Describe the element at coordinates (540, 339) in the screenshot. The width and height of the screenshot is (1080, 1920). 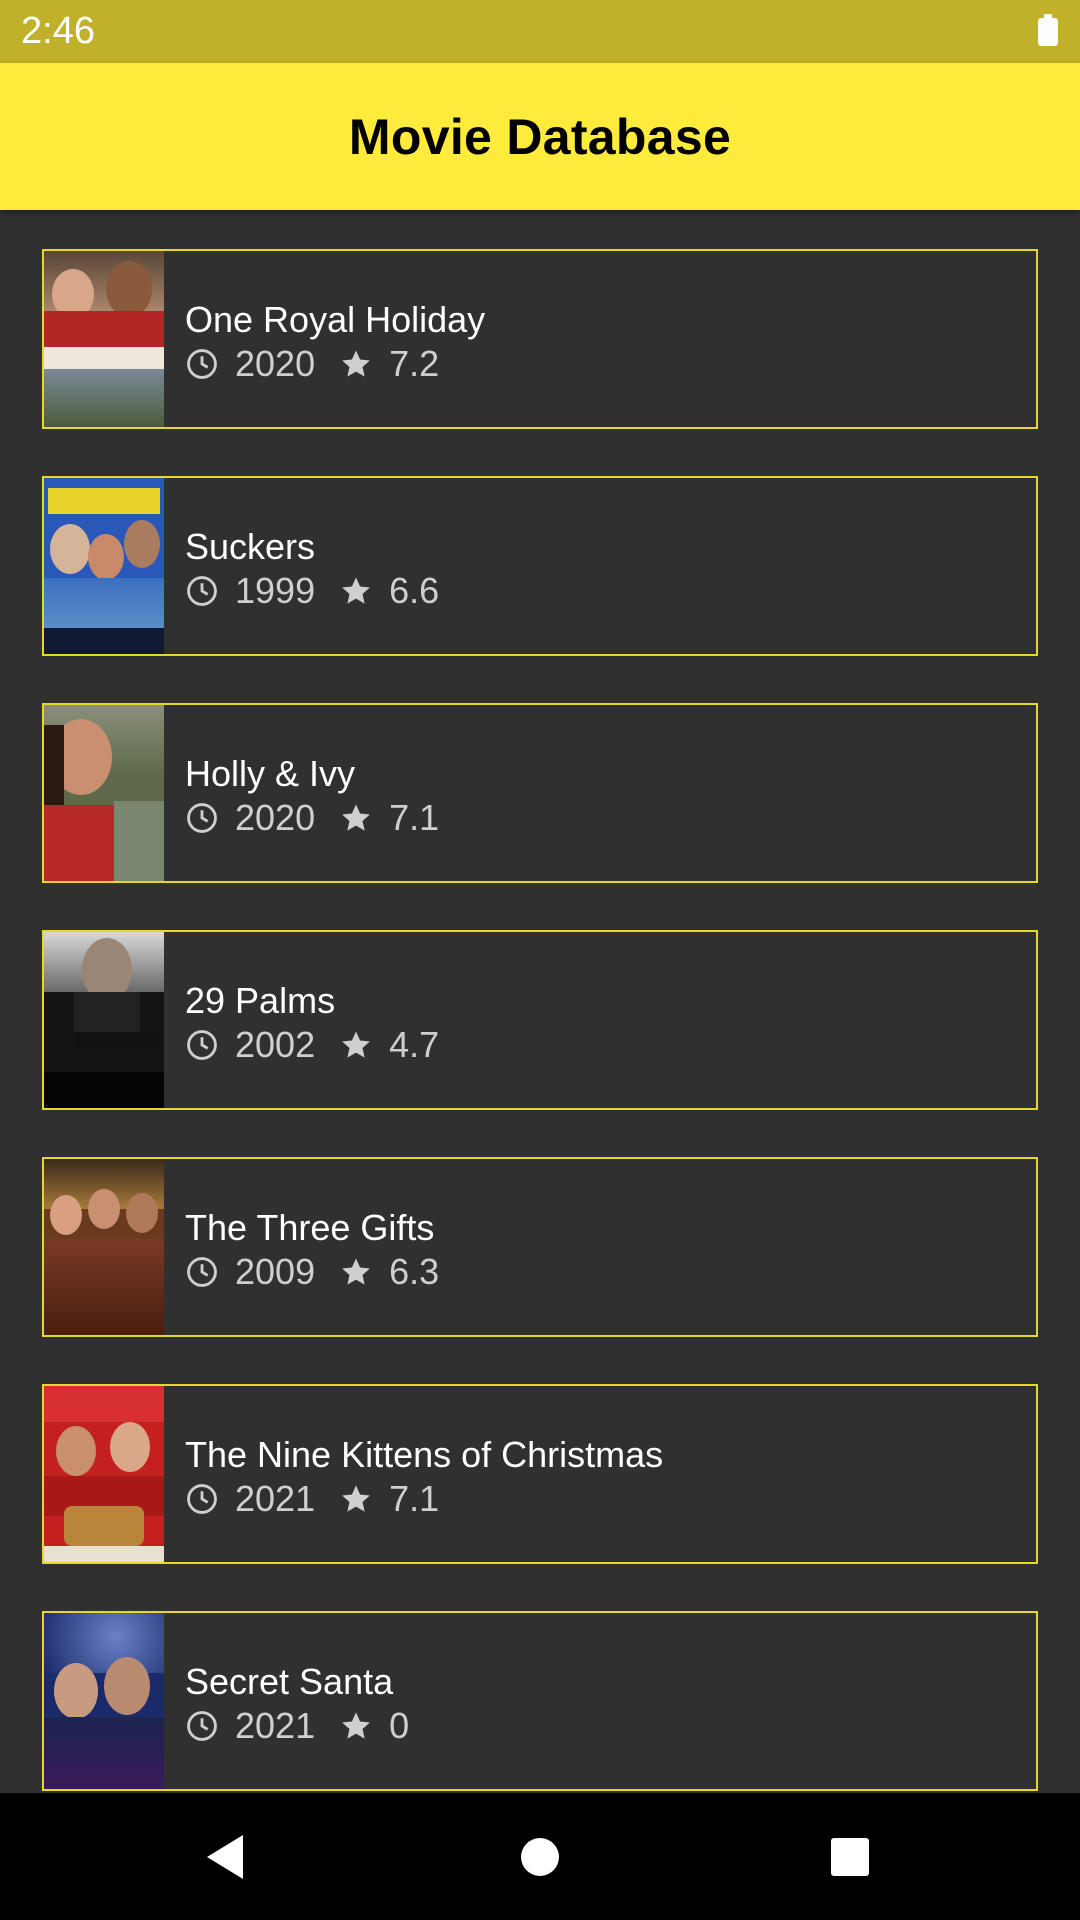
I see `movie-card: One Royal Holiday 2020 7.2` at that location.